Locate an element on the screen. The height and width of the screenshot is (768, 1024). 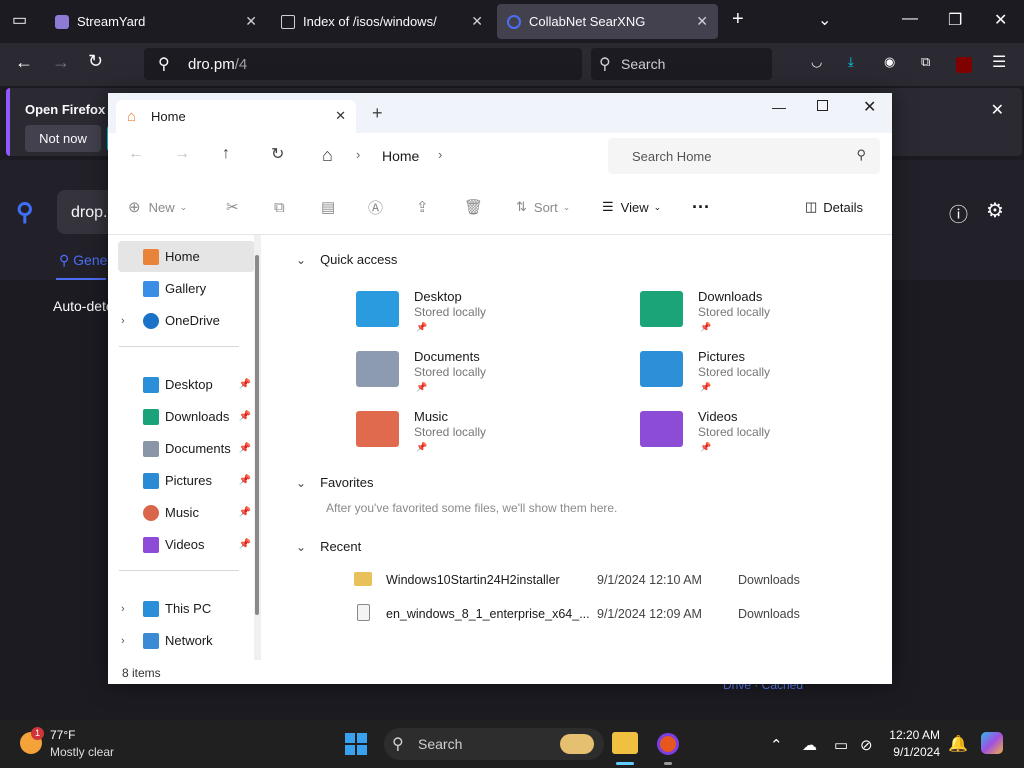
up-arrow-icon: ↑ is located at coordinates (226, 154).